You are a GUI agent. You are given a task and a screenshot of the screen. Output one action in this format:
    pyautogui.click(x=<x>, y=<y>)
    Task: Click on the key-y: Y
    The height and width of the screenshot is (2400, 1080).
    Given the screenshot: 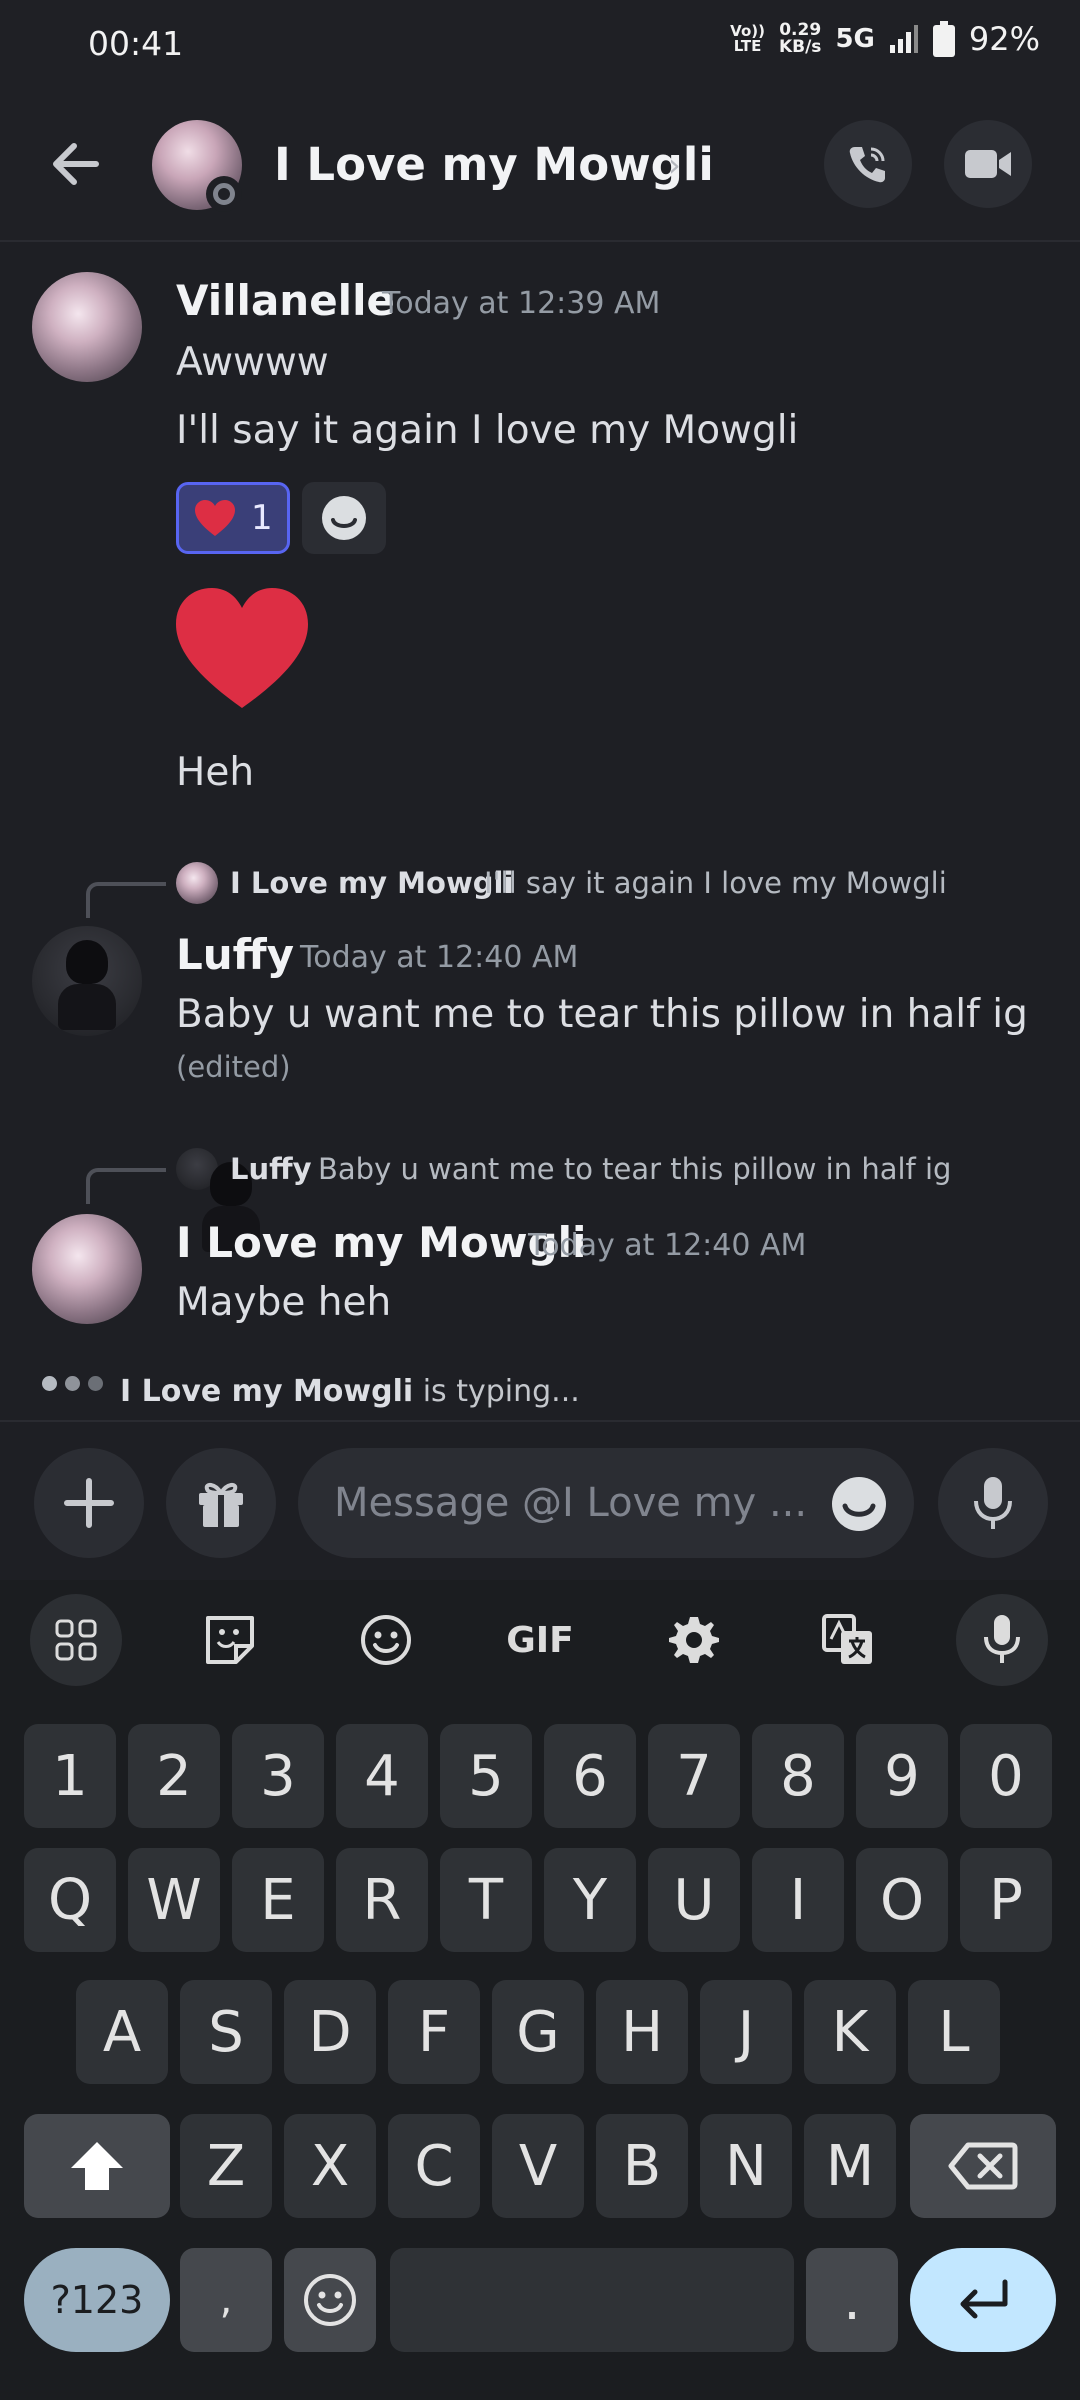 What is the action you would take?
    pyautogui.click(x=590, y=1900)
    